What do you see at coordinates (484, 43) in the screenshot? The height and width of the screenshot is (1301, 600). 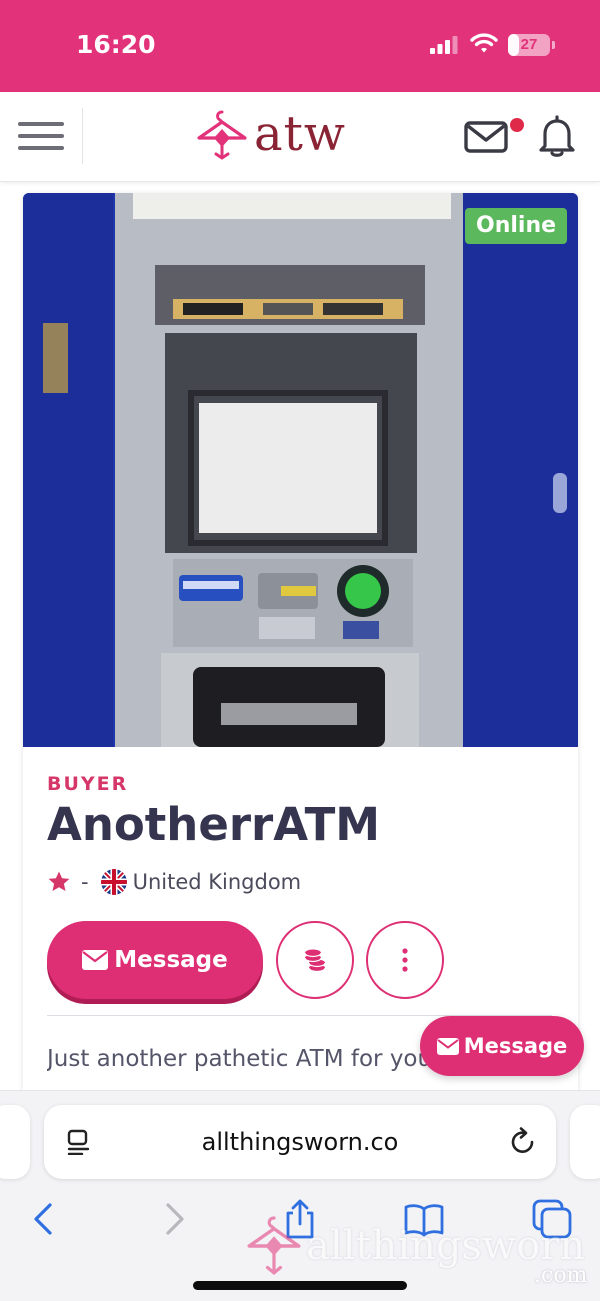 I see `wifi-icon` at bounding box center [484, 43].